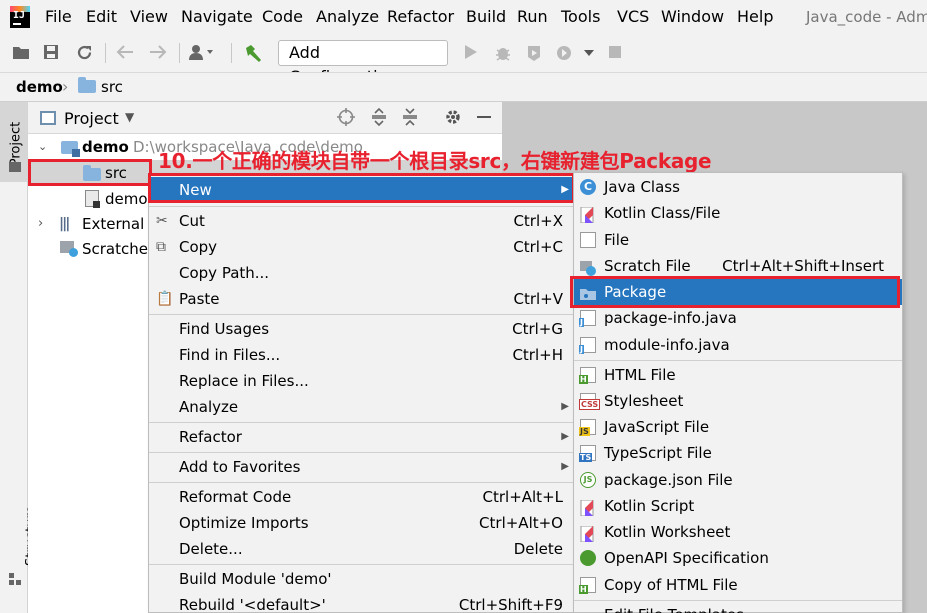 The width and height of the screenshot is (927, 613). I want to click on breadcrumb-src: src, so click(112, 87).